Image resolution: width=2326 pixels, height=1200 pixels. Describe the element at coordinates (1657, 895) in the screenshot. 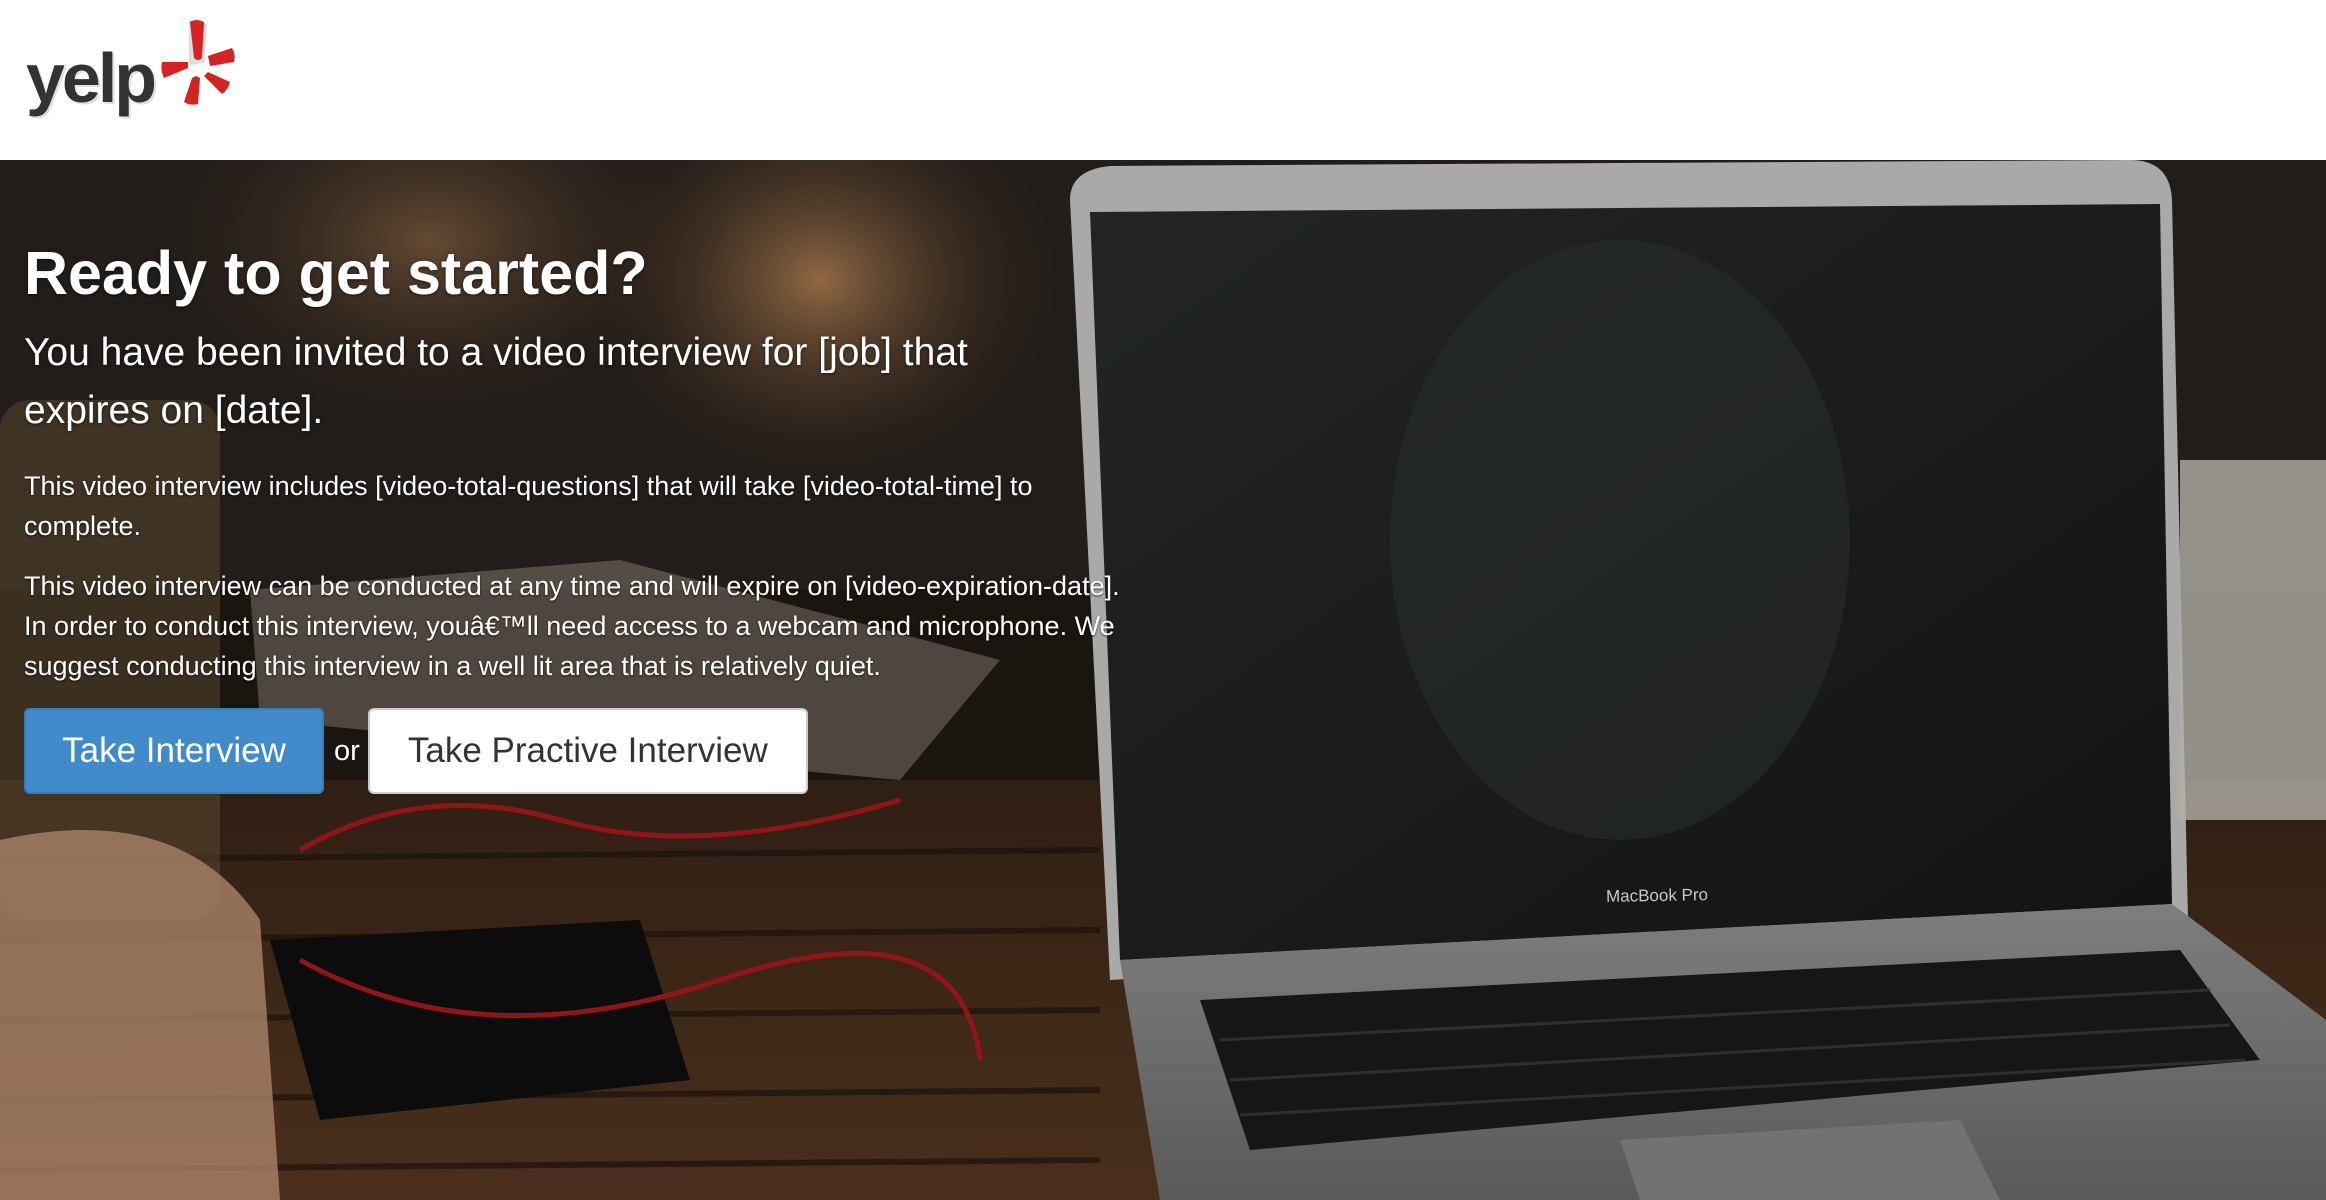

I see `laptop-brand-label: MacBook Pro` at that location.